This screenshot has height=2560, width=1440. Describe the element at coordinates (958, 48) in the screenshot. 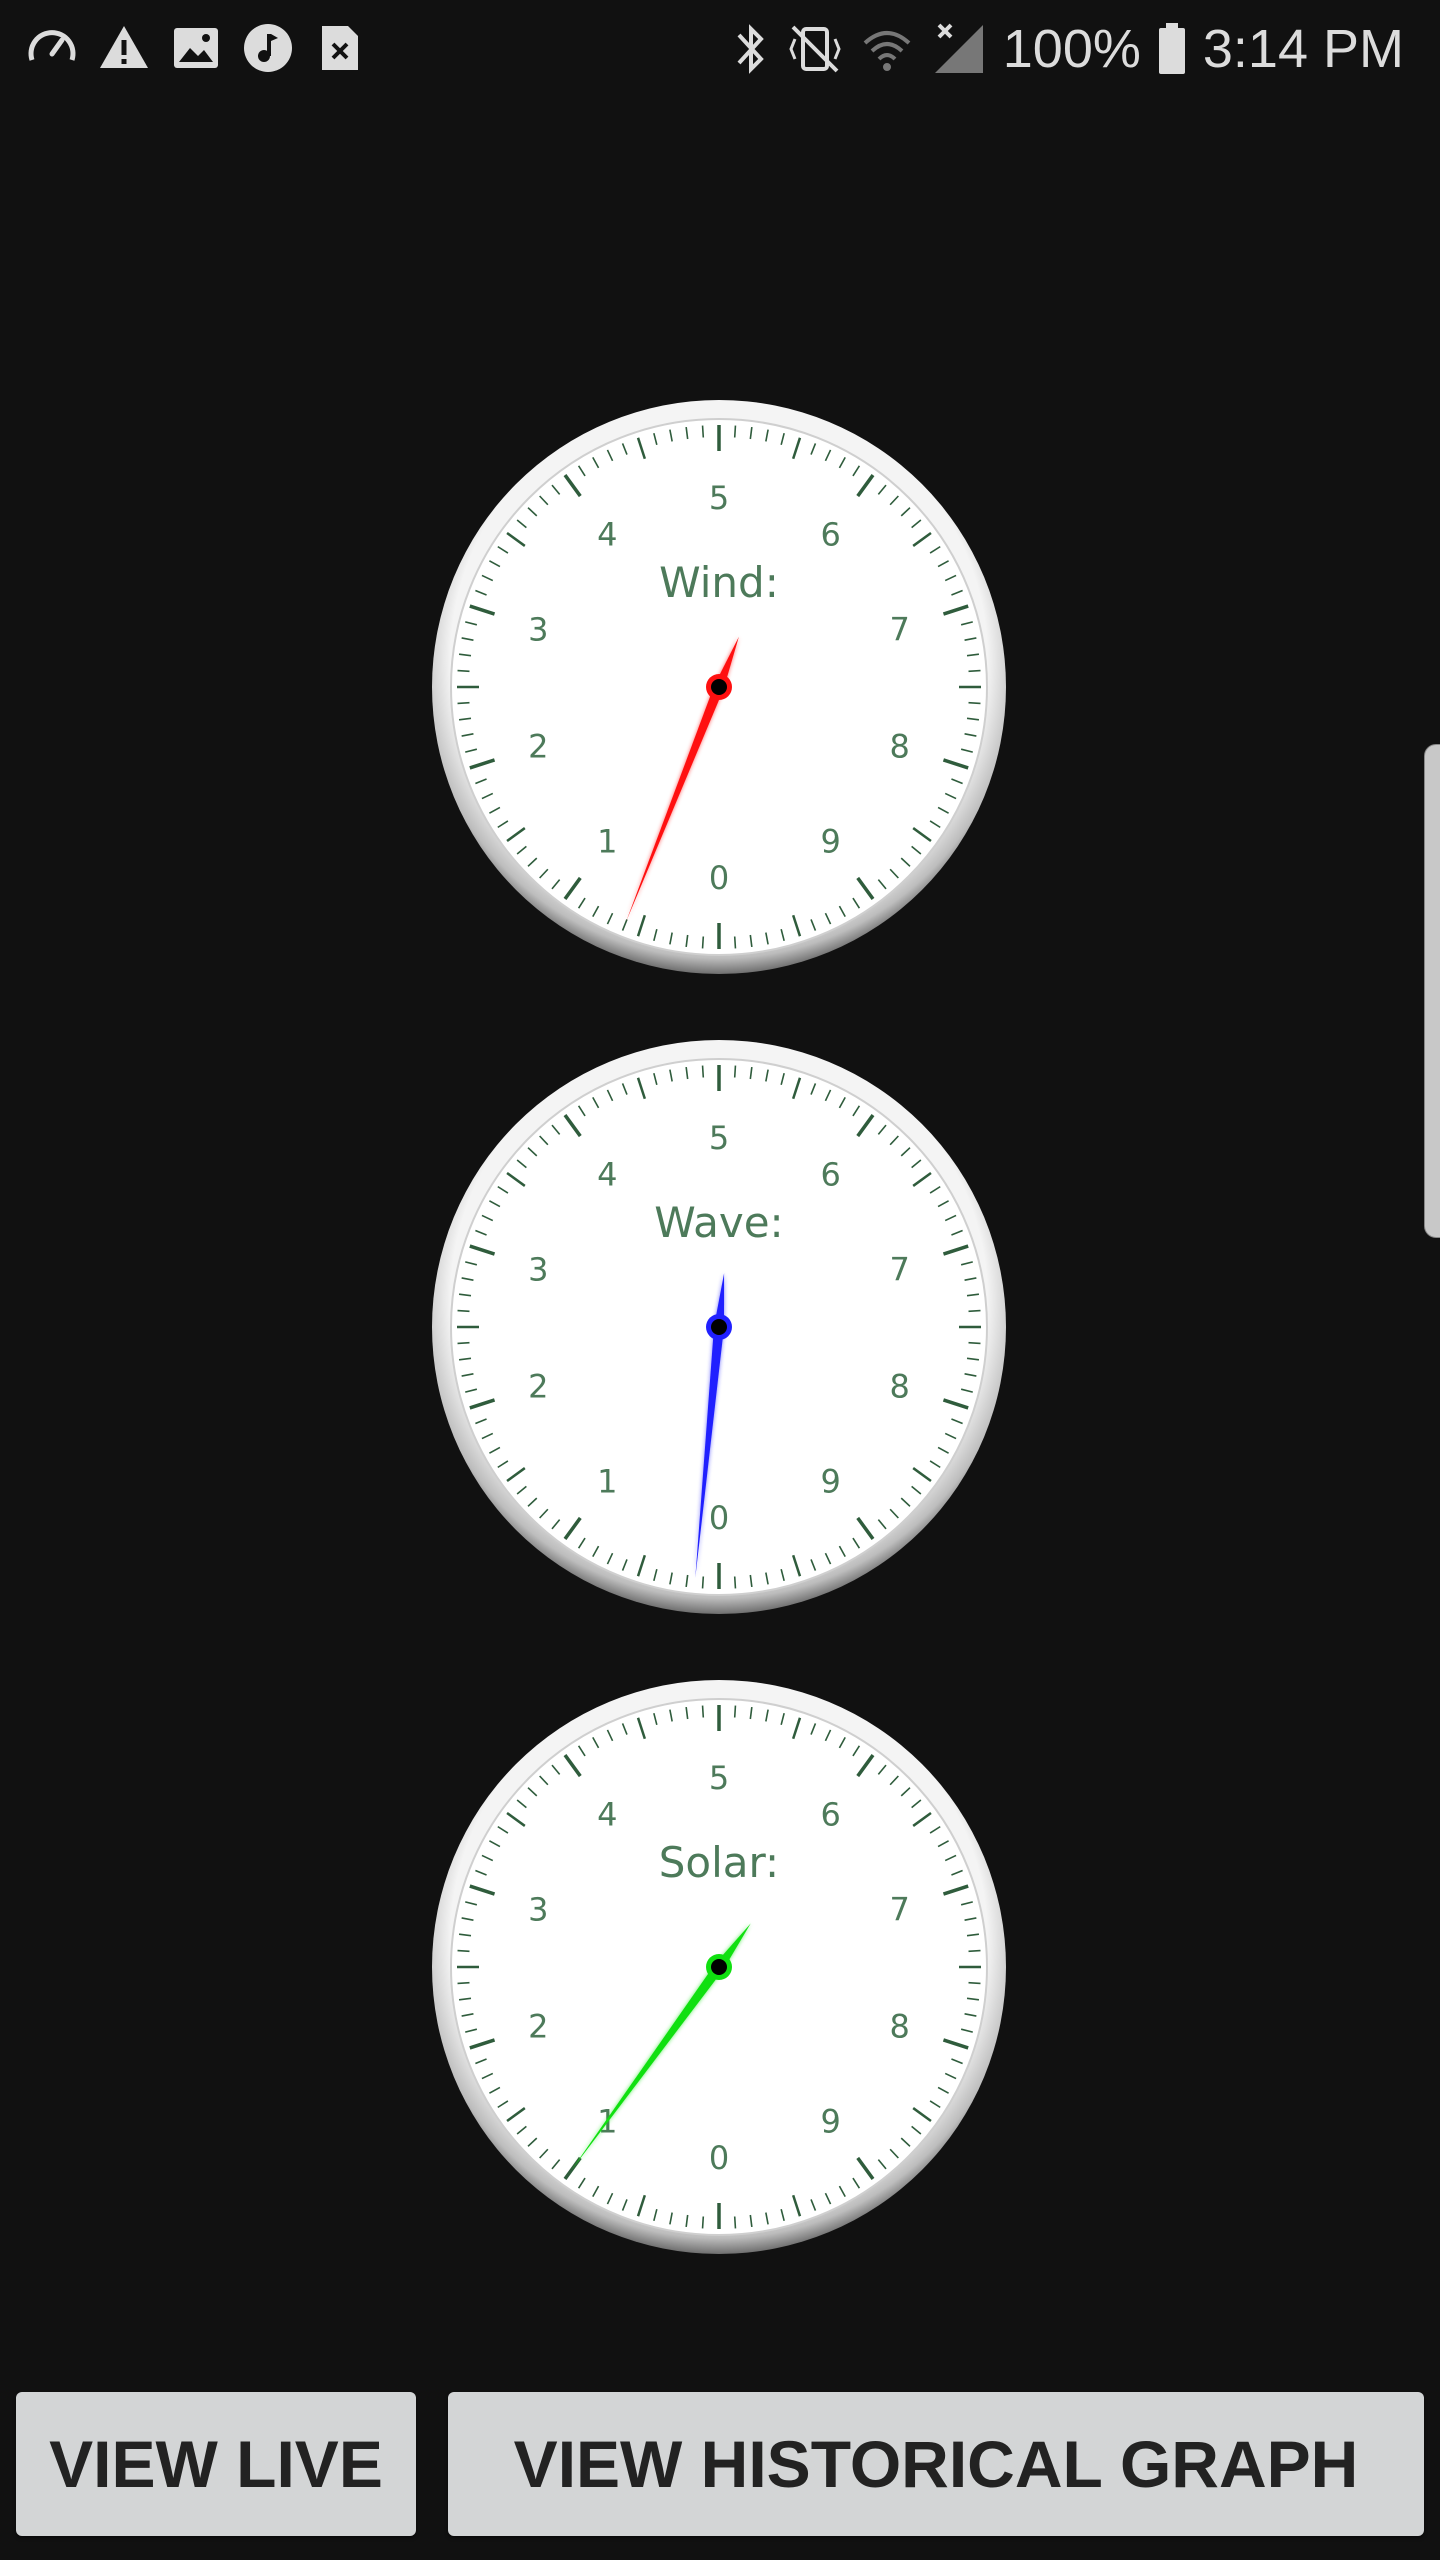

I see `cell-signal-icon` at that location.